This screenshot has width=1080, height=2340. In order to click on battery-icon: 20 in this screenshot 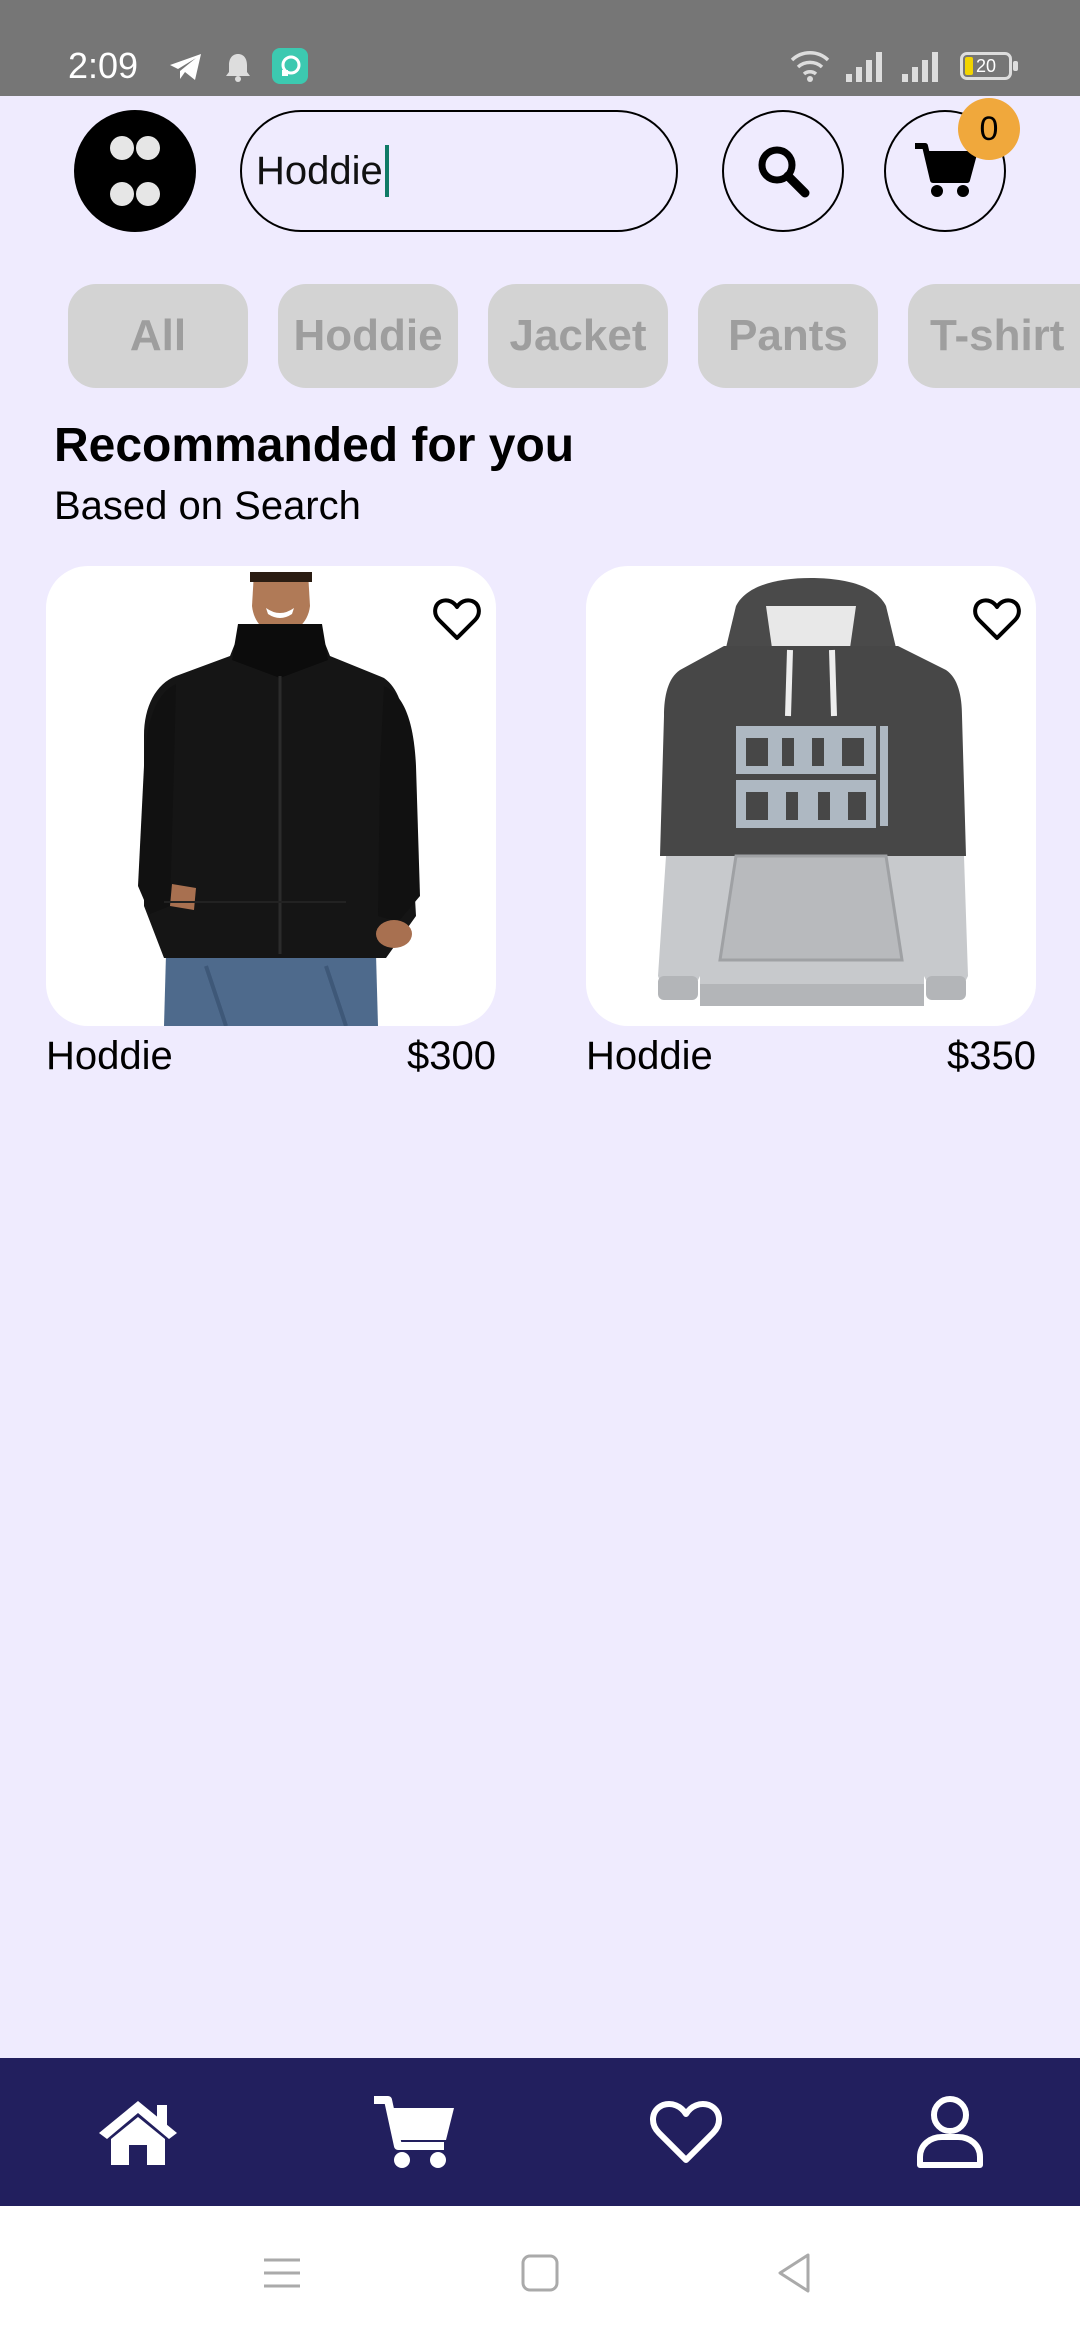, I will do `click(989, 66)`.